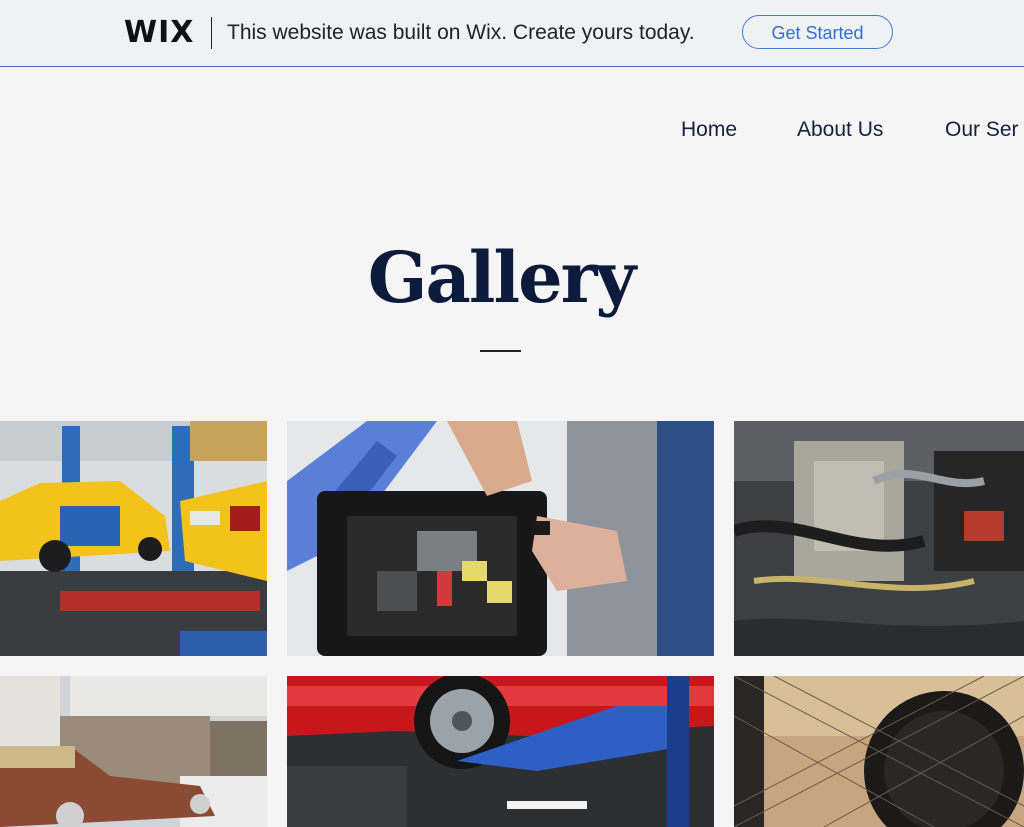 This screenshot has width=1024, height=827. What do you see at coordinates (500, 351) in the screenshot?
I see `title-divider` at bounding box center [500, 351].